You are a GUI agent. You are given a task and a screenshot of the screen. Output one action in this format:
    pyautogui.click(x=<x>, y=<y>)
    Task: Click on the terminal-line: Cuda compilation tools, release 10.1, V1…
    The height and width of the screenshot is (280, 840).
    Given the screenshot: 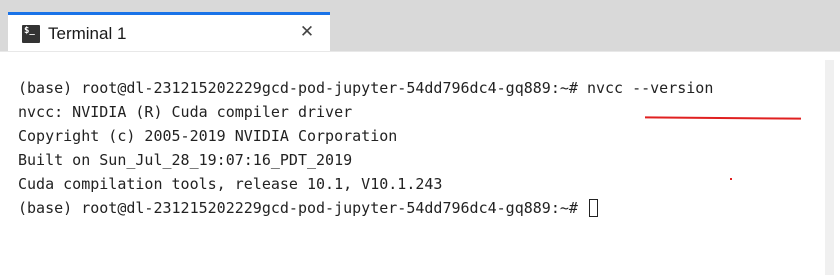 What is the action you would take?
    pyautogui.click(x=230, y=184)
    